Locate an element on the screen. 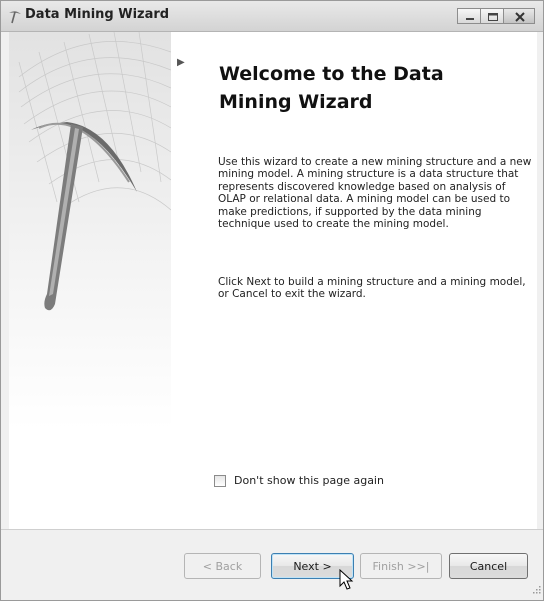 Image resolution: width=544 pixels, height=601 pixels. footer-separator is located at coordinates (272, 529).